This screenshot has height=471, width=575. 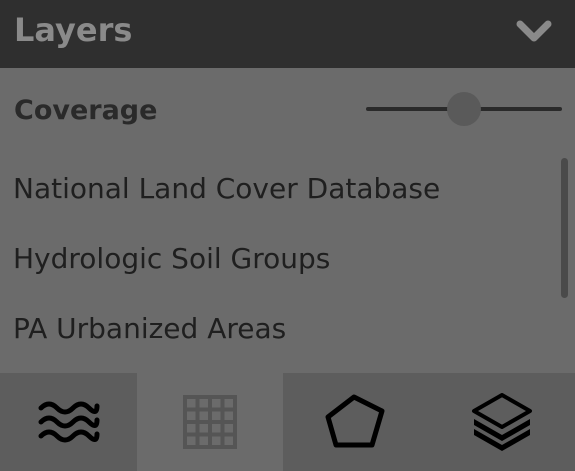 What do you see at coordinates (149, 329) in the screenshot?
I see `layer-item-pa-urbanized-areas: PA Urbanized Areas` at bounding box center [149, 329].